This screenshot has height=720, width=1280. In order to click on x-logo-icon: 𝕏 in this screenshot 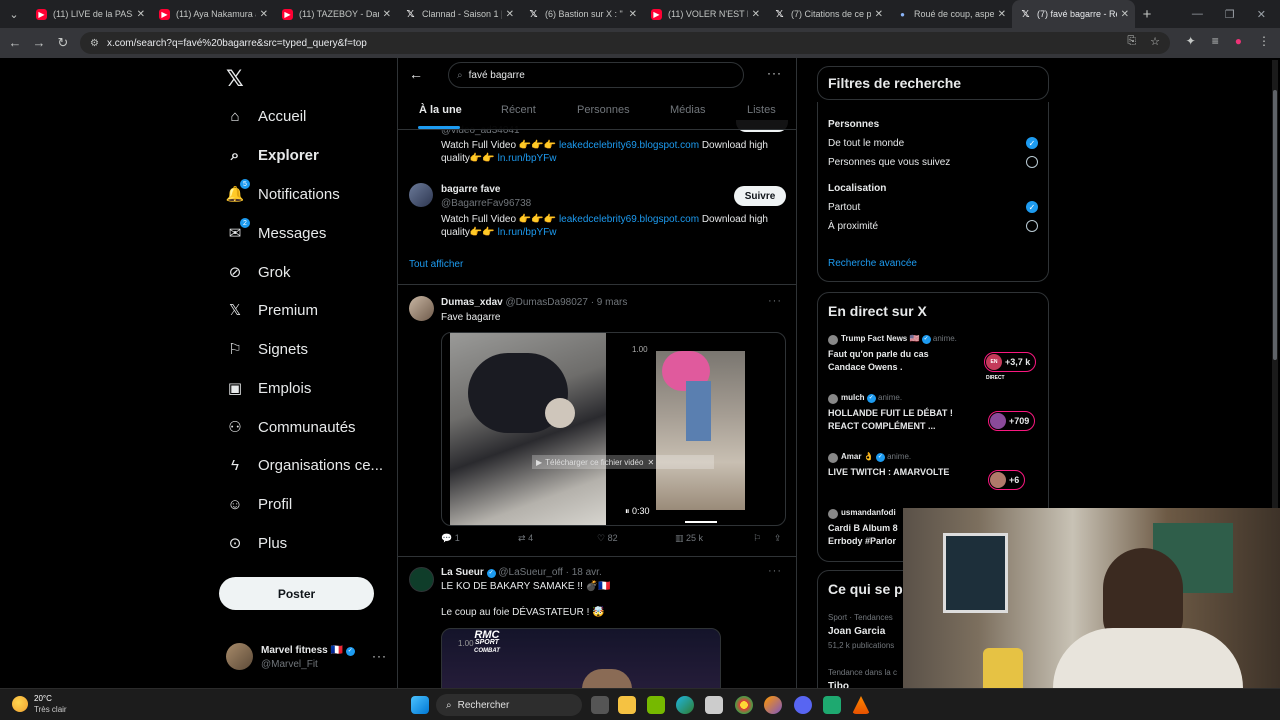, I will do `click(235, 79)`.